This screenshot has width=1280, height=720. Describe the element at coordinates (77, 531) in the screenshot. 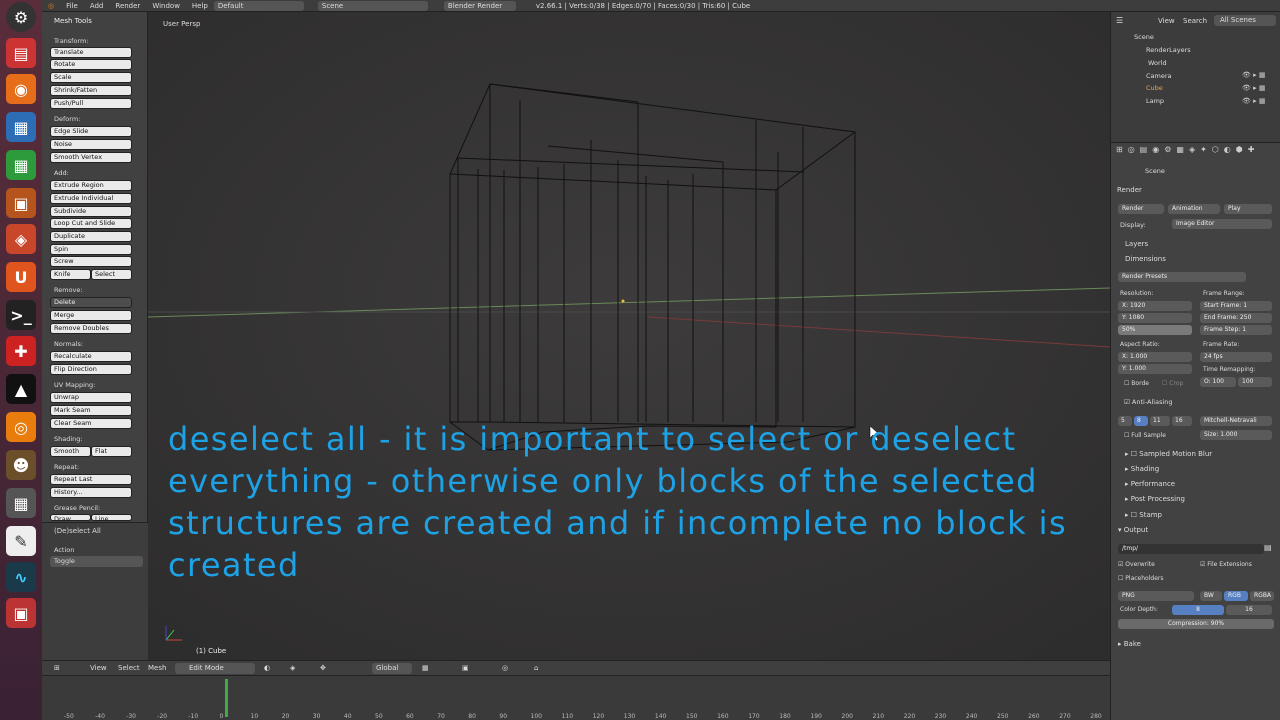

I see `operator-title: (De)select All` at that location.